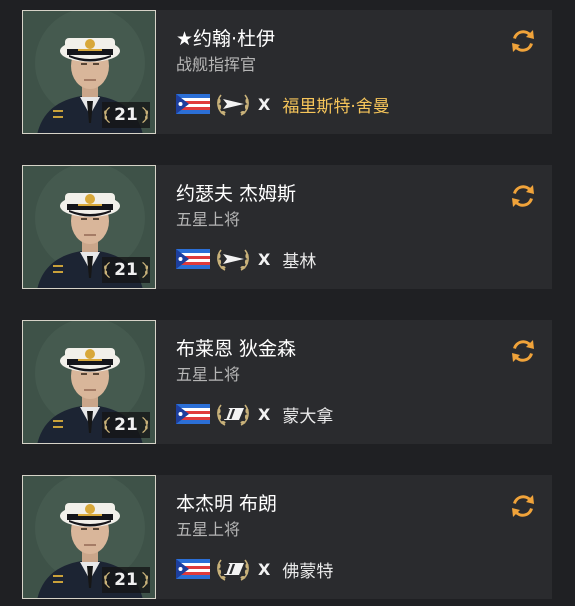  I want to click on assigned-ship: X 佛蒙特, so click(255, 569).